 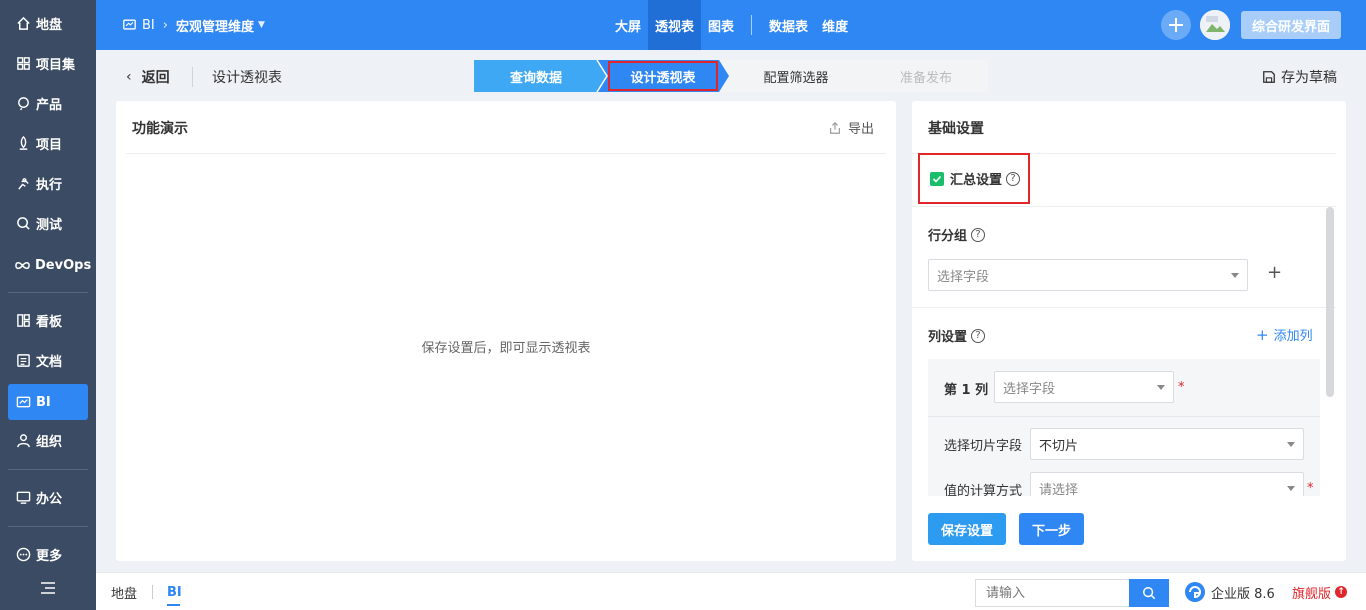 I want to click on column-1-placeholder: 选择字段, so click(x=1029, y=389).